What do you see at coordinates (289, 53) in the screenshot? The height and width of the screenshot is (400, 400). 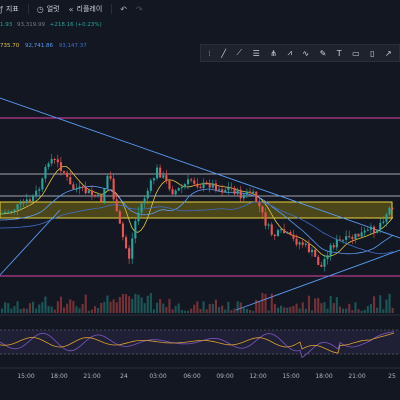 I see `pattern-icon: ⩘` at bounding box center [289, 53].